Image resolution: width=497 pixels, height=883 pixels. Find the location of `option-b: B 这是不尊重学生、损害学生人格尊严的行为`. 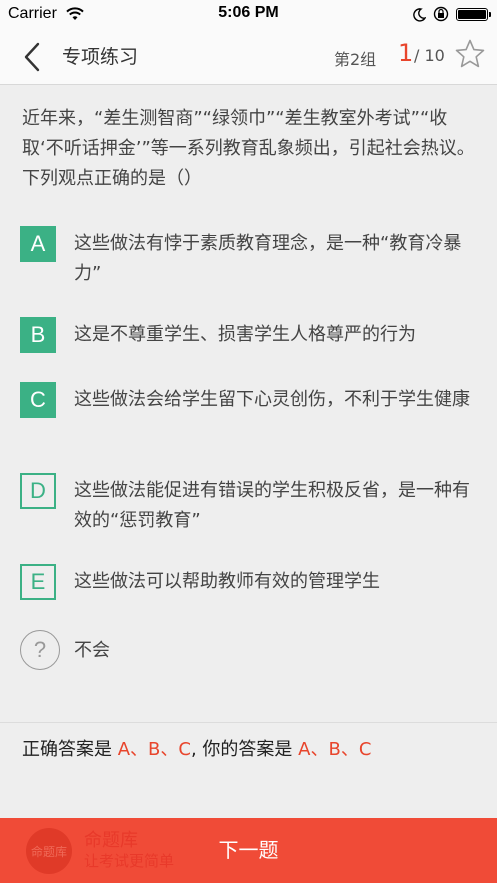

option-b: B 这是不尊重学生、损害学生人格尊严的行为 is located at coordinates (250, 335).